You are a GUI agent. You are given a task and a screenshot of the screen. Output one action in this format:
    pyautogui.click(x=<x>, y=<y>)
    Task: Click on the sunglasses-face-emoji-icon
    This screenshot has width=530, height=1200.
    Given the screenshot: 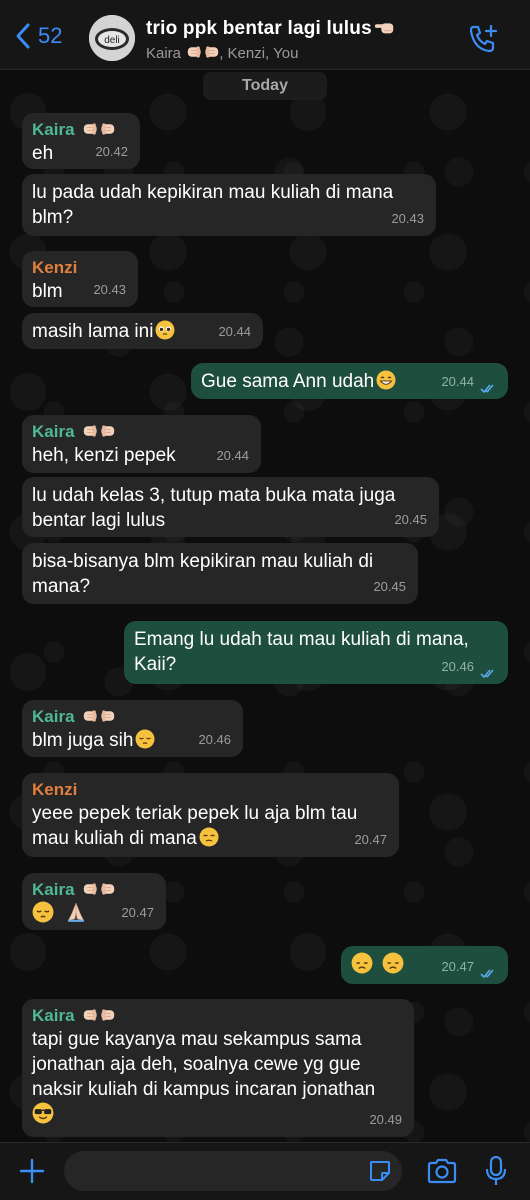 What is the action you would take?
    pyautogui.click(x=43, y=1113)
    